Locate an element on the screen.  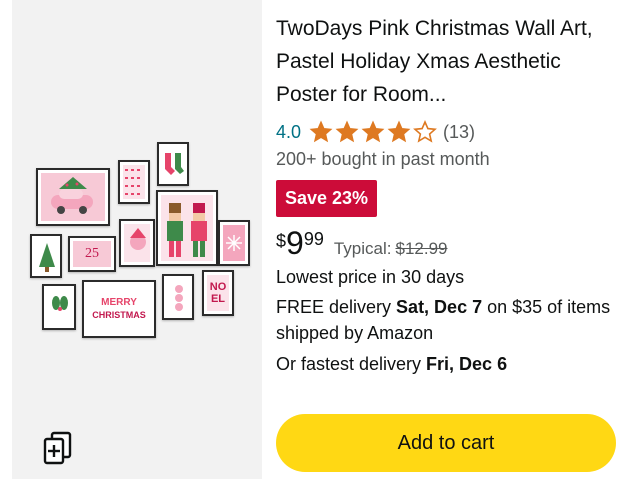
rating-row: 4.0 (13) is located at coordinates (451, 132).